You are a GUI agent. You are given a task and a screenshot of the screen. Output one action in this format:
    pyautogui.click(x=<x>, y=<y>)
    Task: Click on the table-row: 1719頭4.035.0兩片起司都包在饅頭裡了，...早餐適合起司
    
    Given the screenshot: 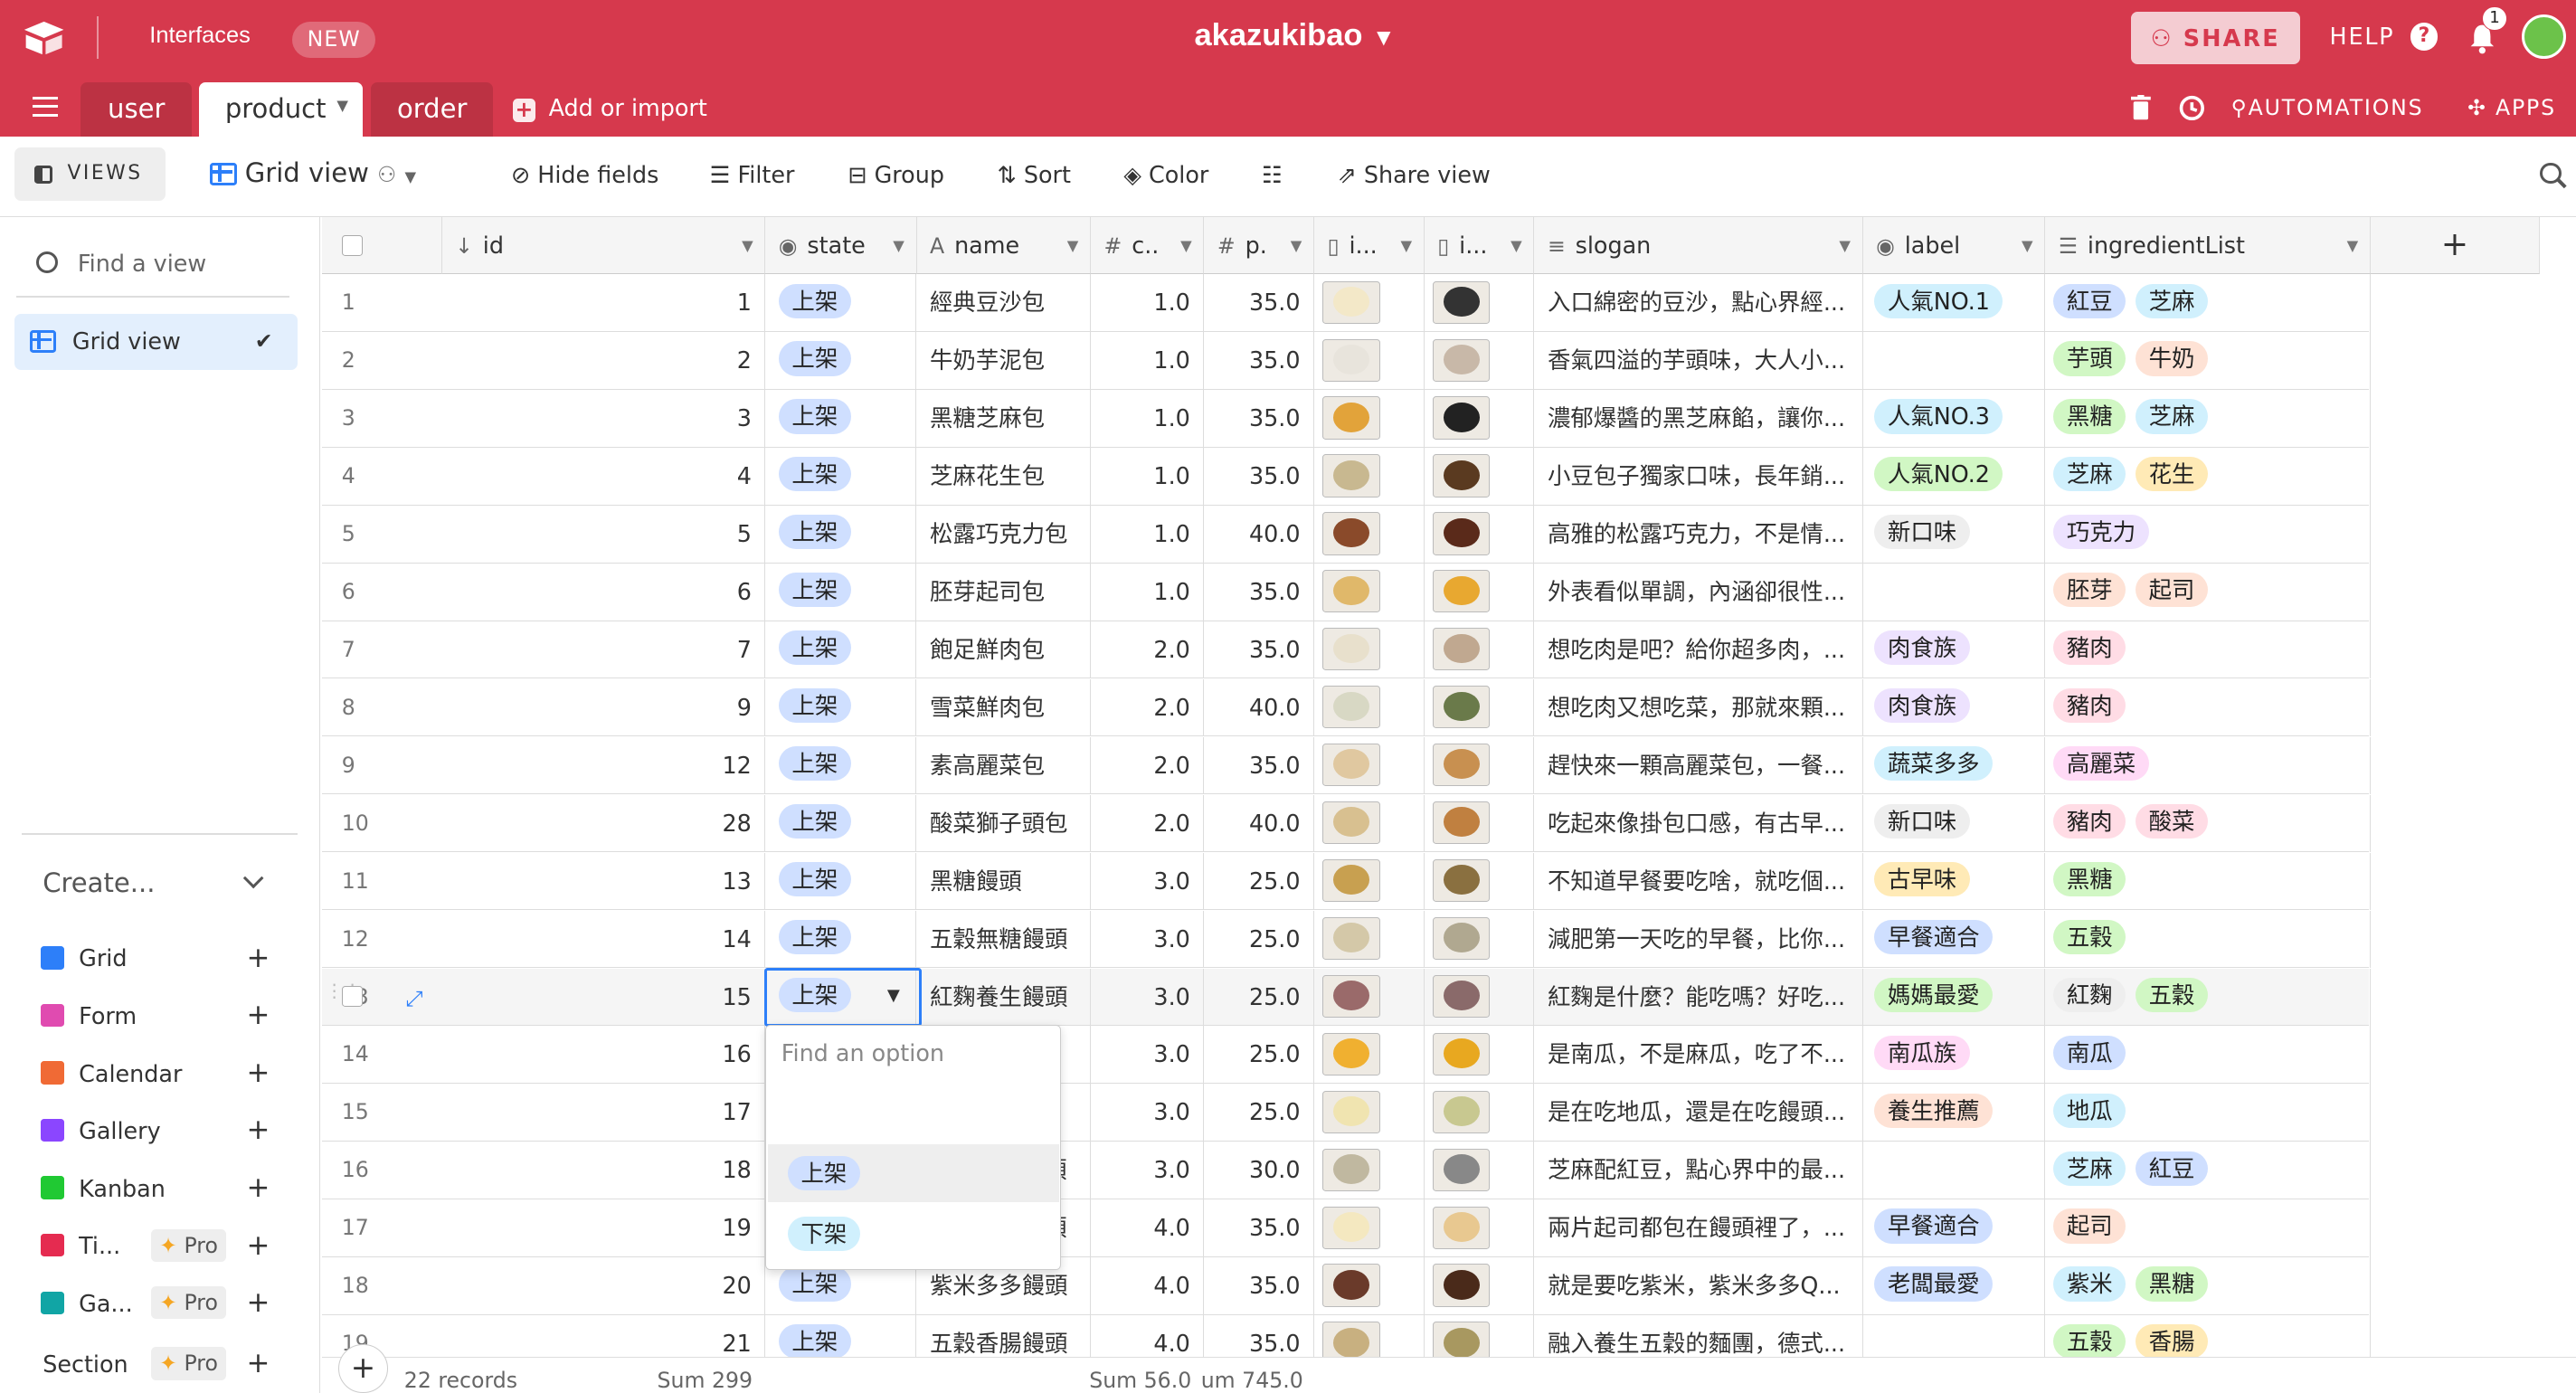 What is the action you would take?
    pyautogui.click(x=1346, y=1228)
    